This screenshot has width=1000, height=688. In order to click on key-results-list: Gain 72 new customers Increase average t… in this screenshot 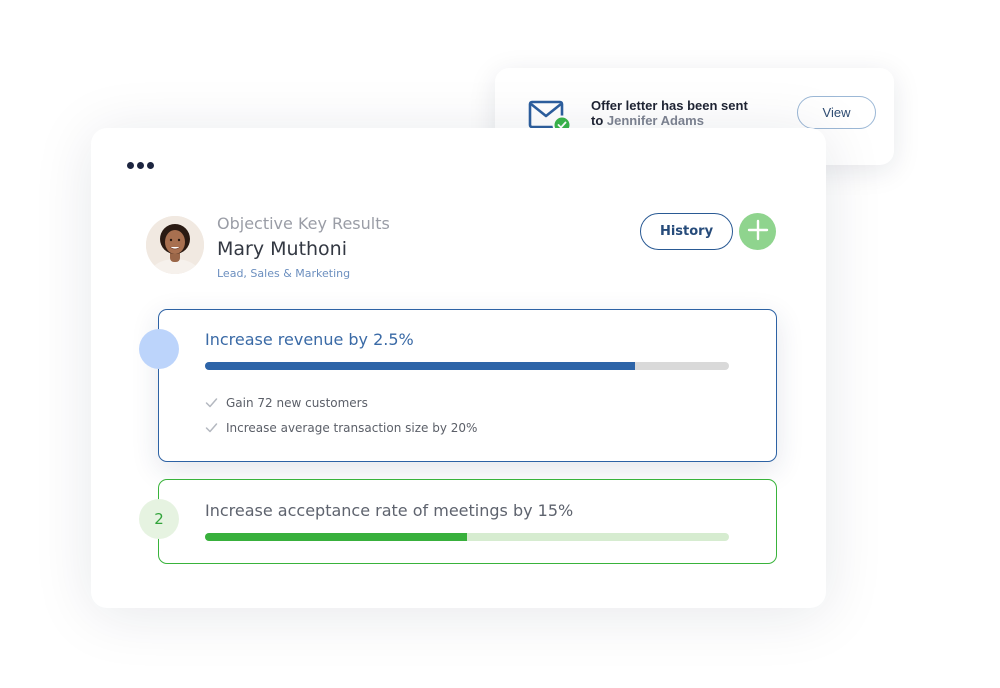, I will do `click(341, 415)`.